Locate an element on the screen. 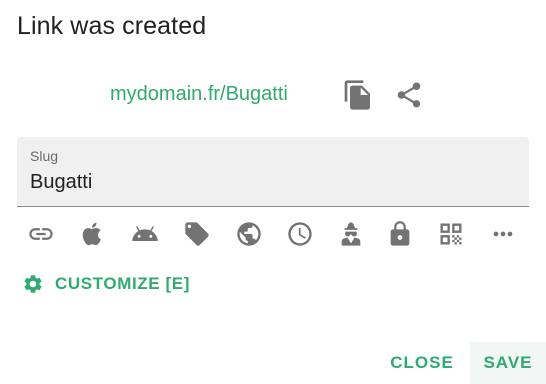  customize-button: CUSTOMIZE [E] is located at coordinates (106, 284).